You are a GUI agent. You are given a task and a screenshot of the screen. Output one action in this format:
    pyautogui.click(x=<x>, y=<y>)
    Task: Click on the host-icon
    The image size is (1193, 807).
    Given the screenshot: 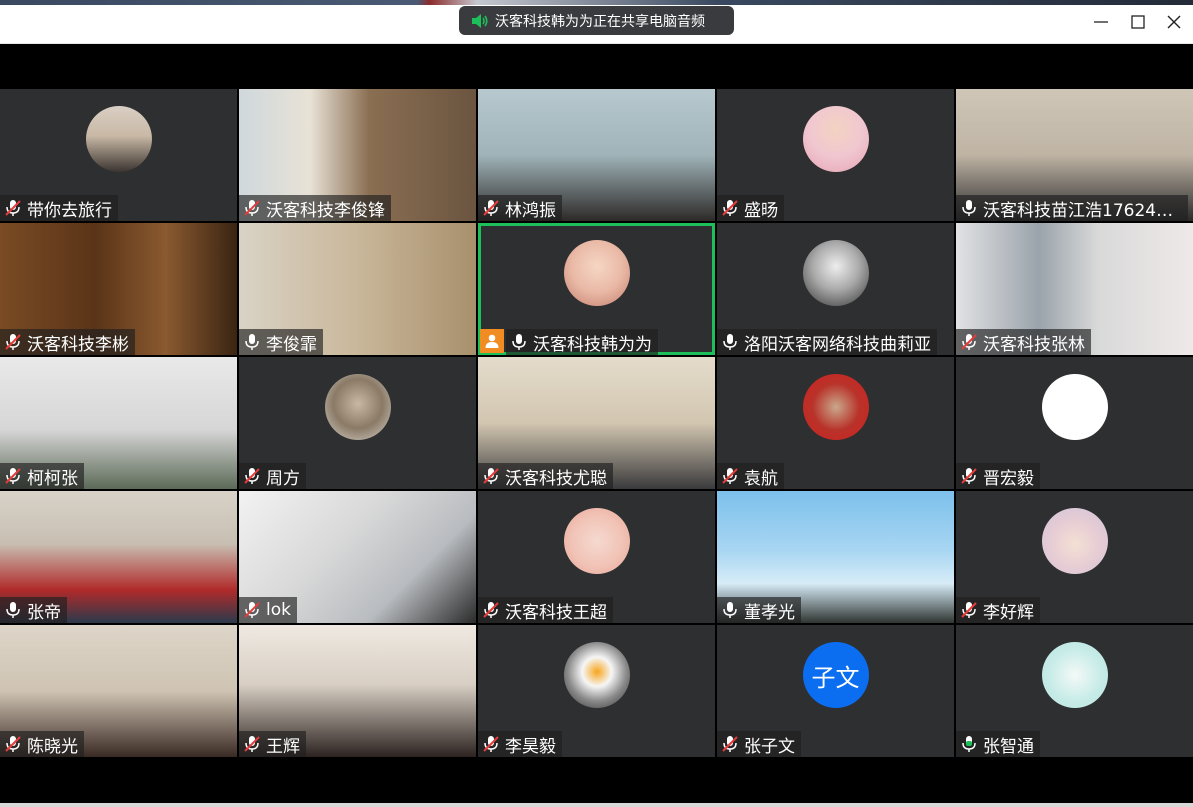 What is the action you would take?
    pyautogui.click(x=492, y=341)
    